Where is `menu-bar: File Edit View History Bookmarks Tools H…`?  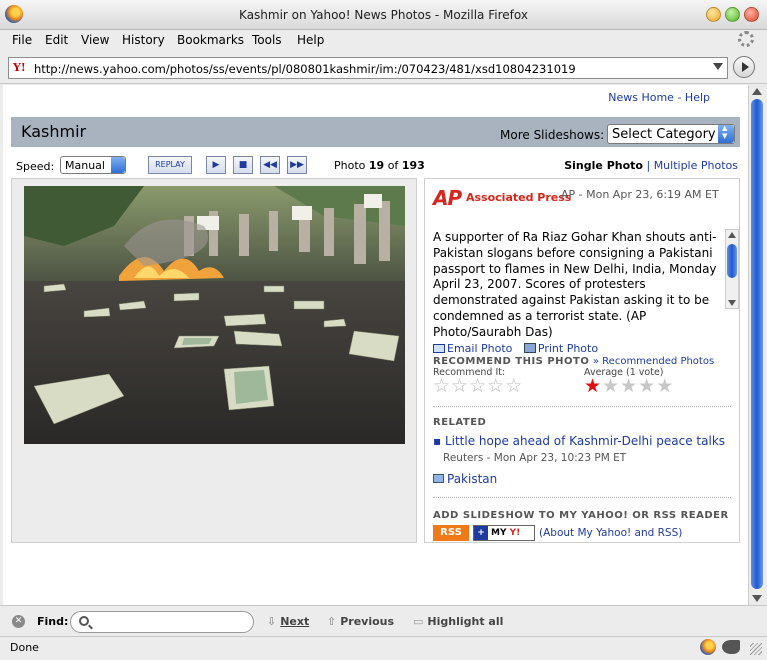 menu-bar: File Edit View History Bookmarks Tools H… is located at coordinates (383, 41).